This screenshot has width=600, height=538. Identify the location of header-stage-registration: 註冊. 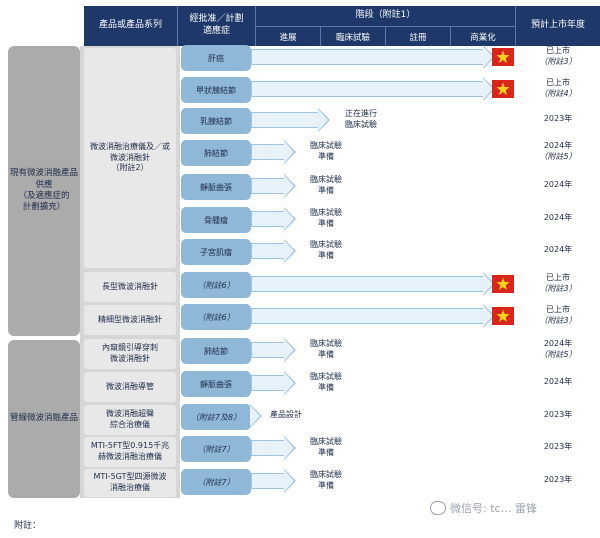
(417, 36).